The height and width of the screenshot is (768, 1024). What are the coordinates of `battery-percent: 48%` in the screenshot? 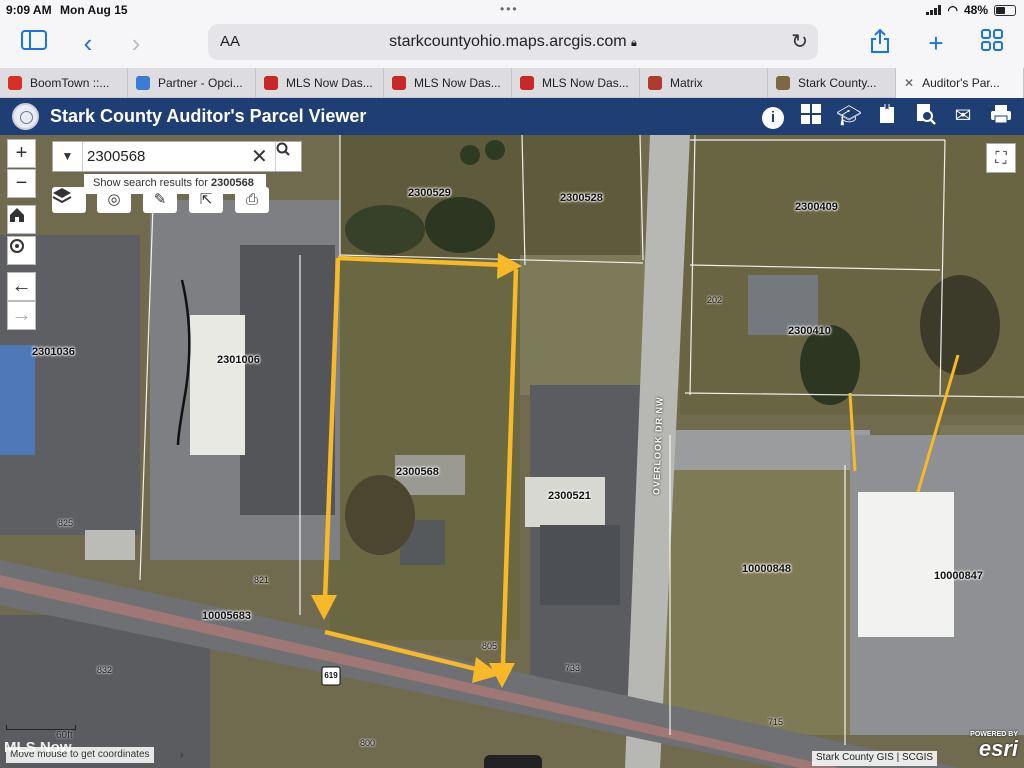 It's located at (975, 10).